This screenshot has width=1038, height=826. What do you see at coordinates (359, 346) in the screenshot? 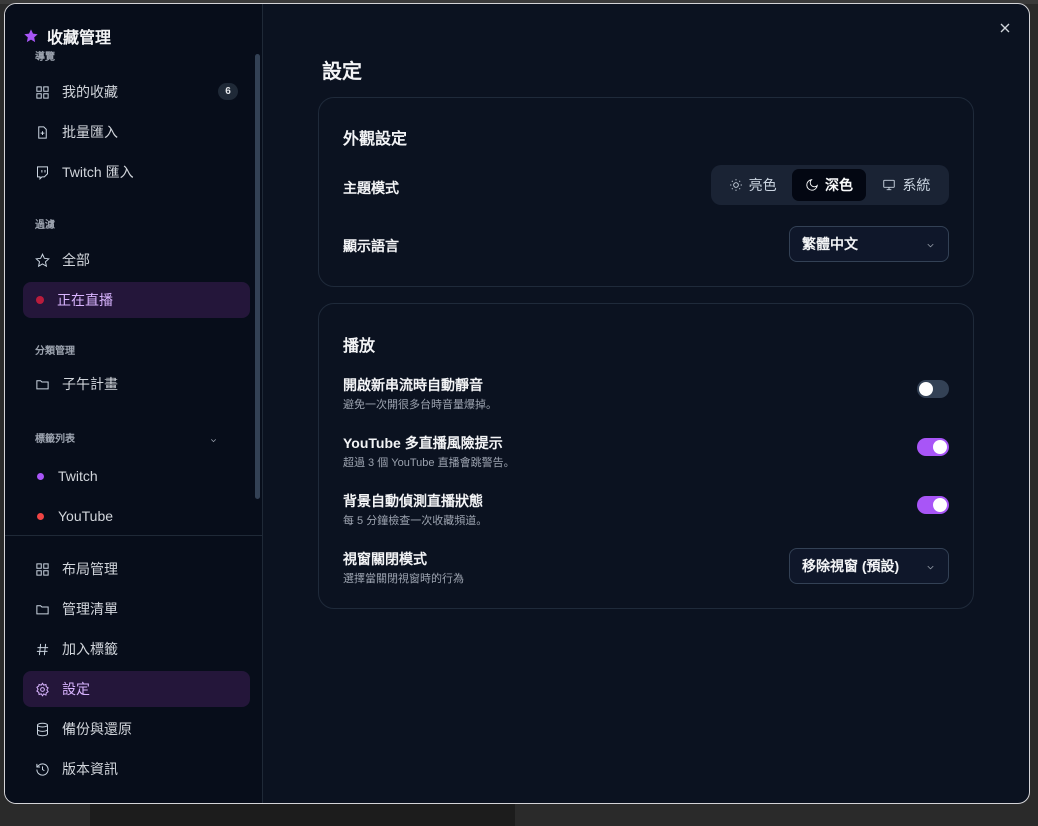
I see `card-title: 播放` at bounding box center [359, 346].